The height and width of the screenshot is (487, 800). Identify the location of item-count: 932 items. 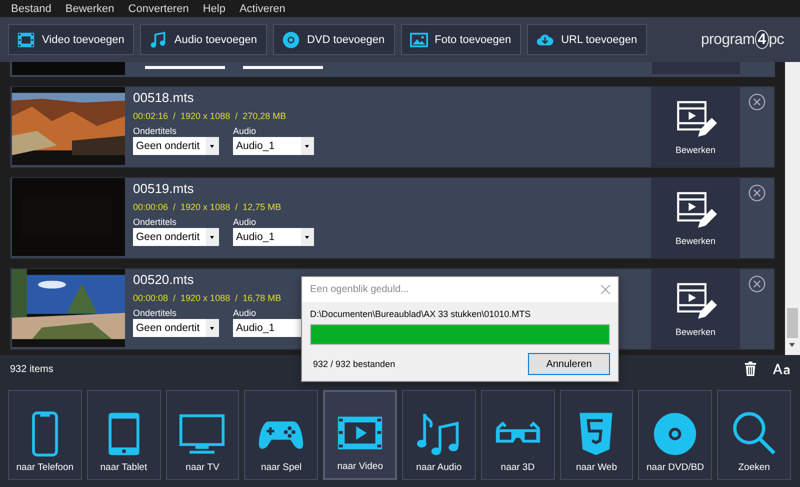
(32, 369).